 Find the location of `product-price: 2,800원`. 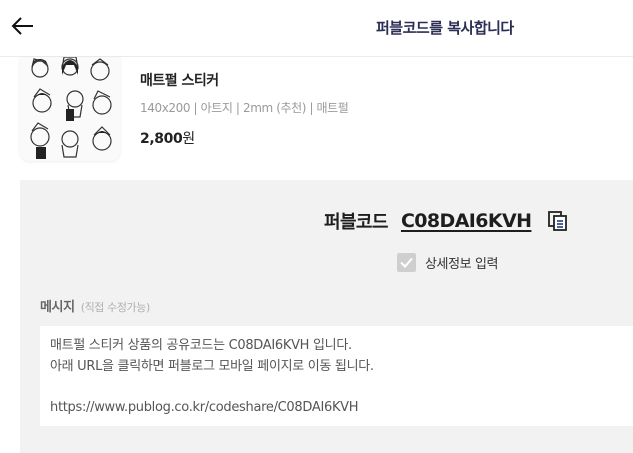

product-price: 2,800원 is located at coordinates (167, 138).